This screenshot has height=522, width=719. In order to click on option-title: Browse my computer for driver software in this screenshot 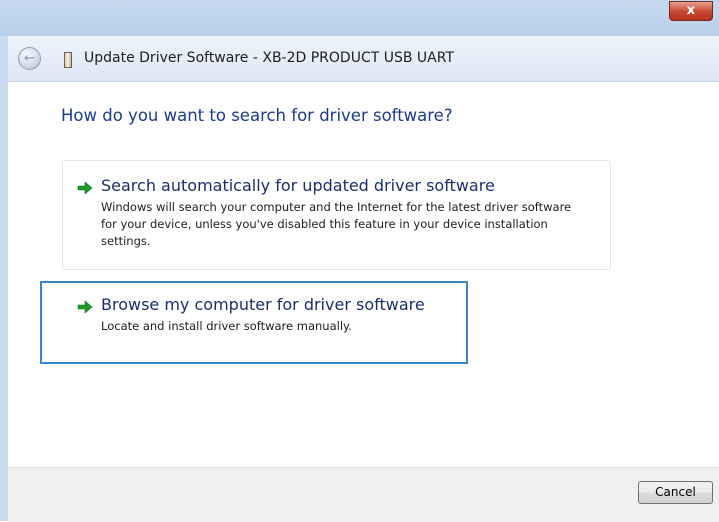, I will do `click(263, 304)`.